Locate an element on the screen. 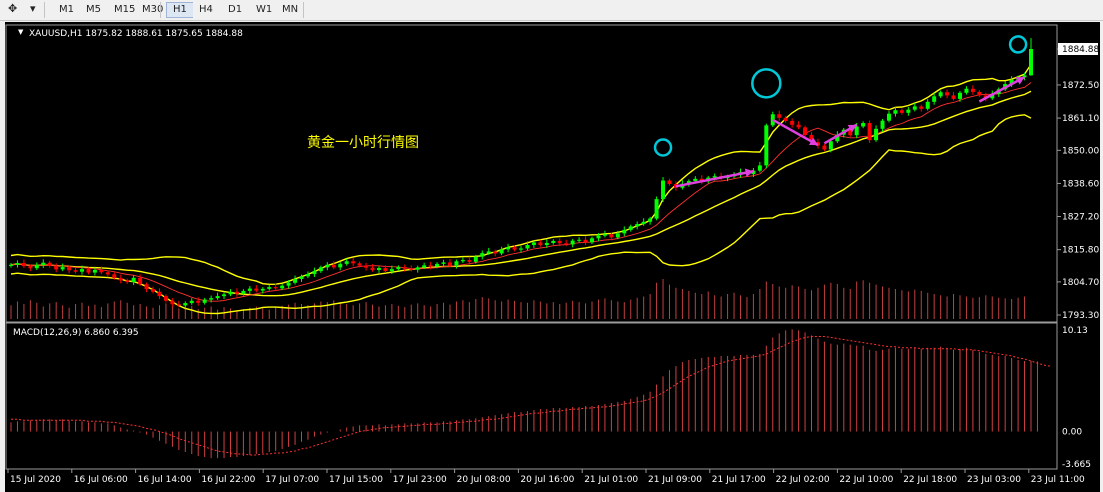  price-axis-label: 1804.70 is located at coordinates (1080, 283).